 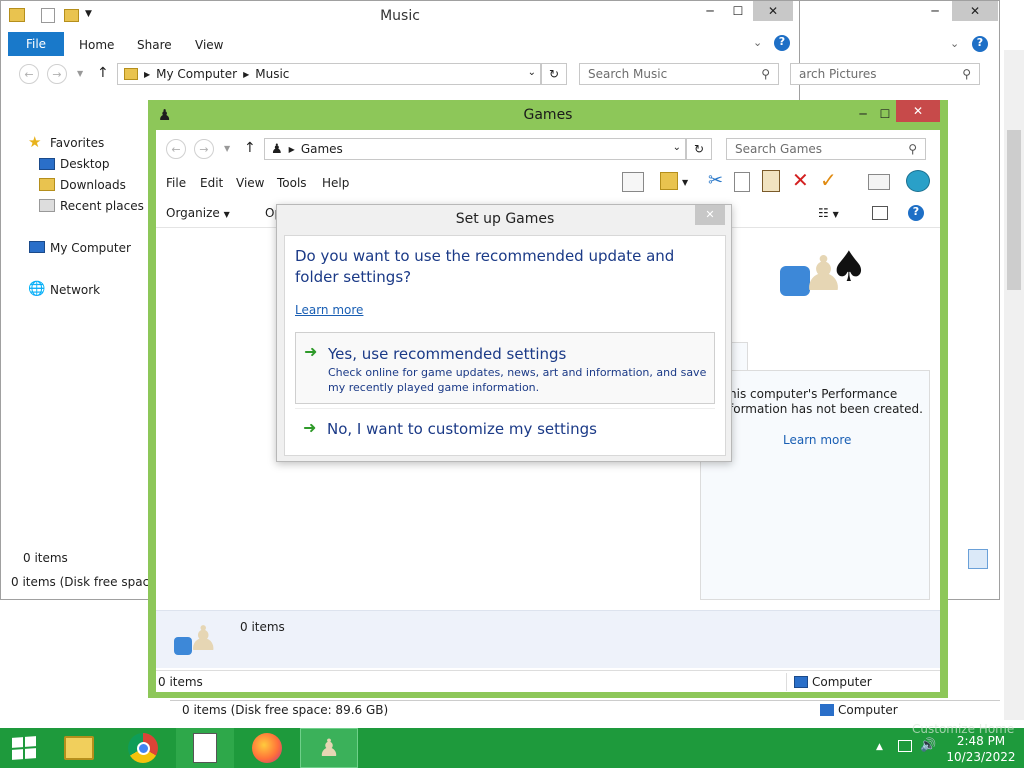 I want to click on large-icons-view-button, so click(x=978, y=559).